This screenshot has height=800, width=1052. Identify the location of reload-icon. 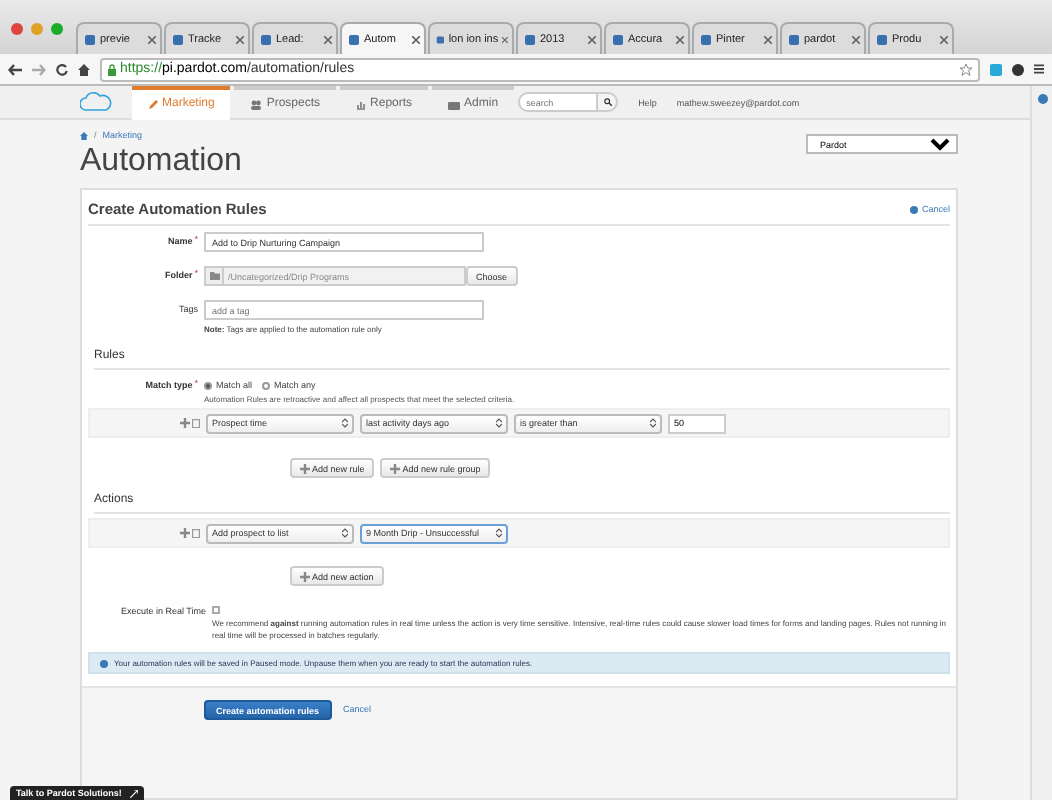
(62, 69).